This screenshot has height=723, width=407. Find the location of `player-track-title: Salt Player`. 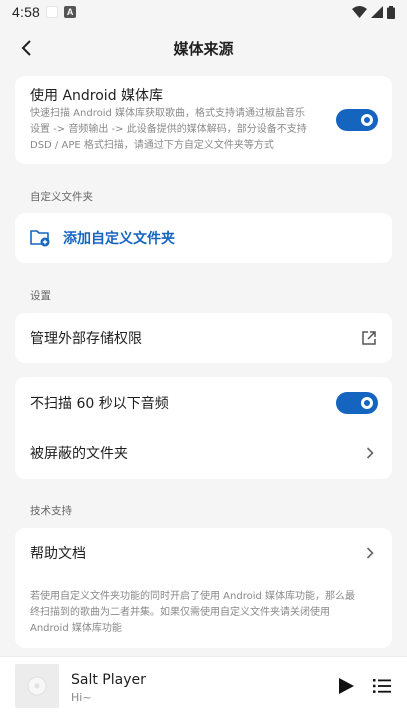

player-track-title: Salt Player is located at coordinates (108, 680).